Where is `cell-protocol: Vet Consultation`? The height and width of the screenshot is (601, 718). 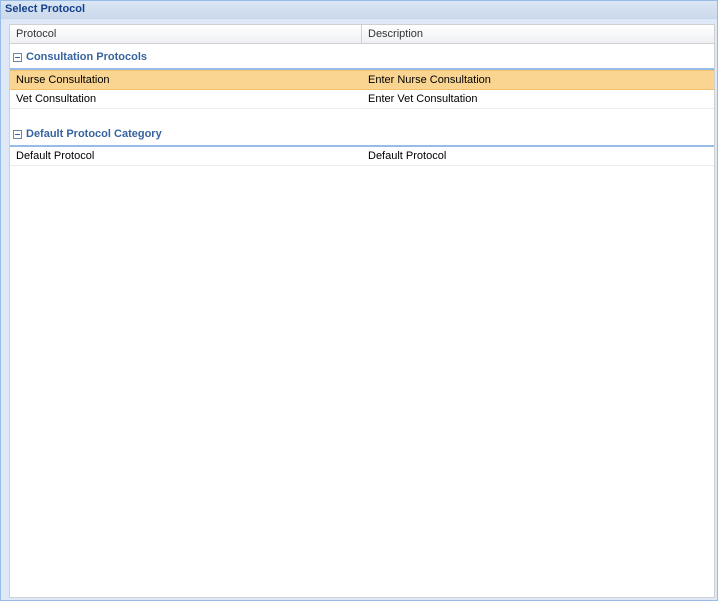
cell-protocol: Vet Consultation is located at coordinates (56, 99).